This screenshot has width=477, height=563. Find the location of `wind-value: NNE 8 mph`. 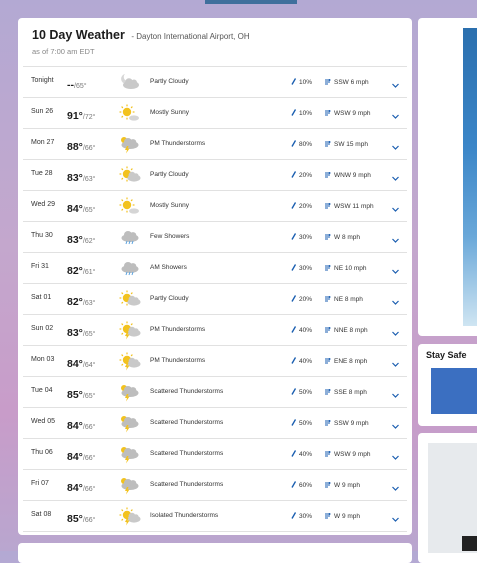

wind-value: NNE 8 mph is located at coordinates (351, 330).